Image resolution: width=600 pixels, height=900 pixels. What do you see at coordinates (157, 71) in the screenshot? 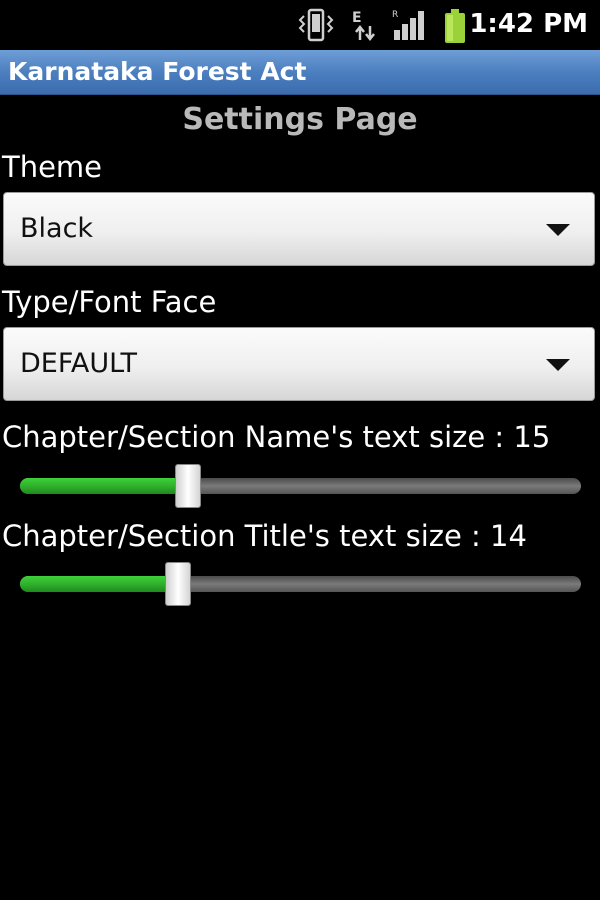
I see `app-title: Karnataka Forest Act` at bounding box center [157, 71].